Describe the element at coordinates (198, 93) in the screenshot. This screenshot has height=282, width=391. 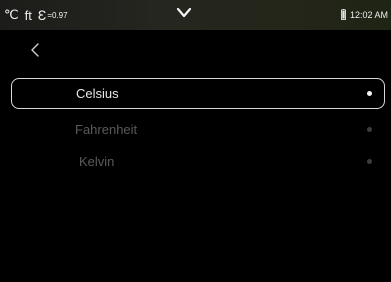
I see `option-celsius: Celsius` at that location.